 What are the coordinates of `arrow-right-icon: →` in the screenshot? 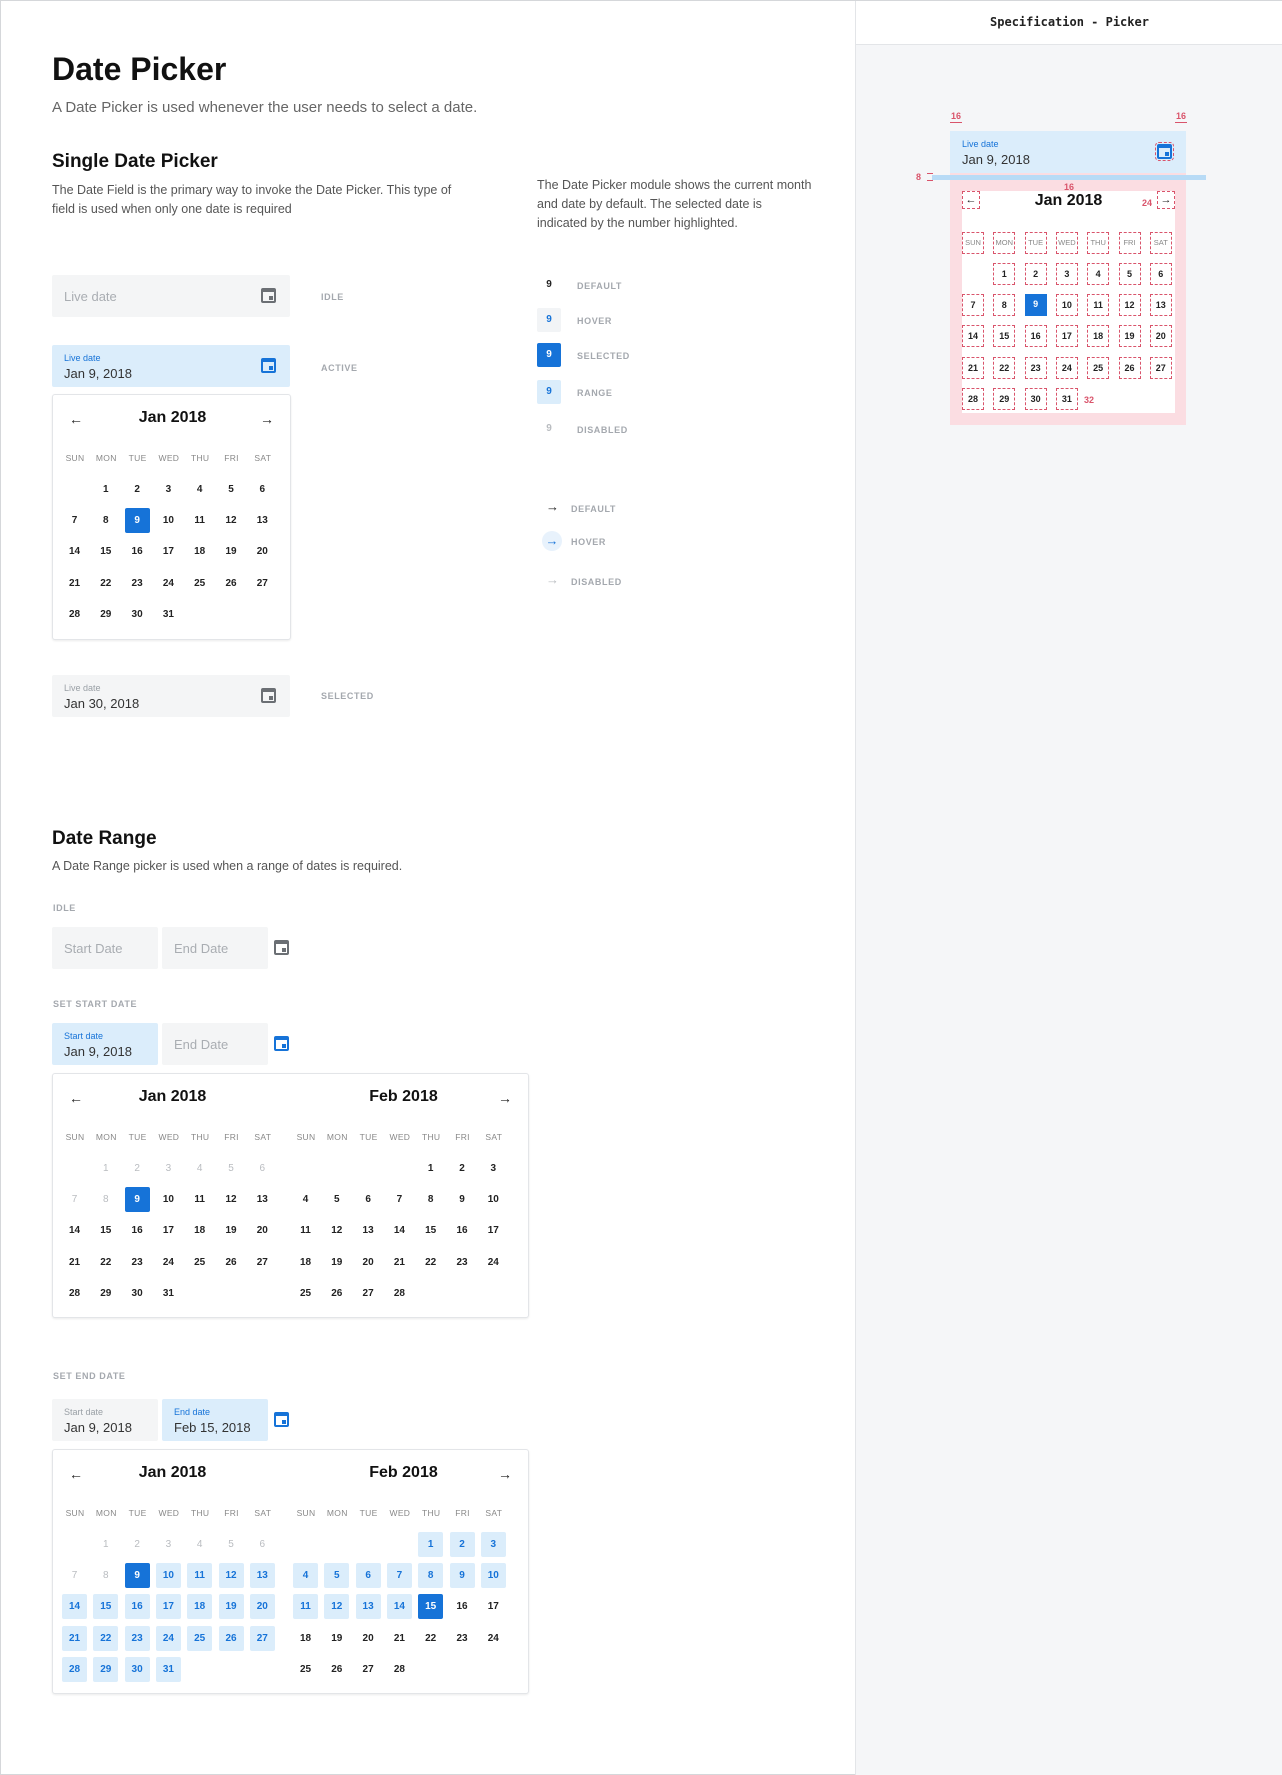 It's located at (505, 1098).